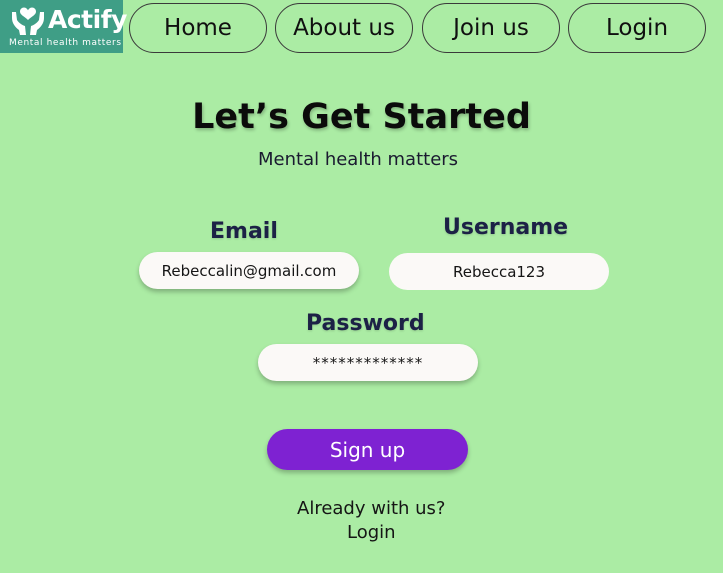 The image size is (723, 573). Describe the element at coordinates (249, 270) in the screenshot. I see `email-field` at that location.